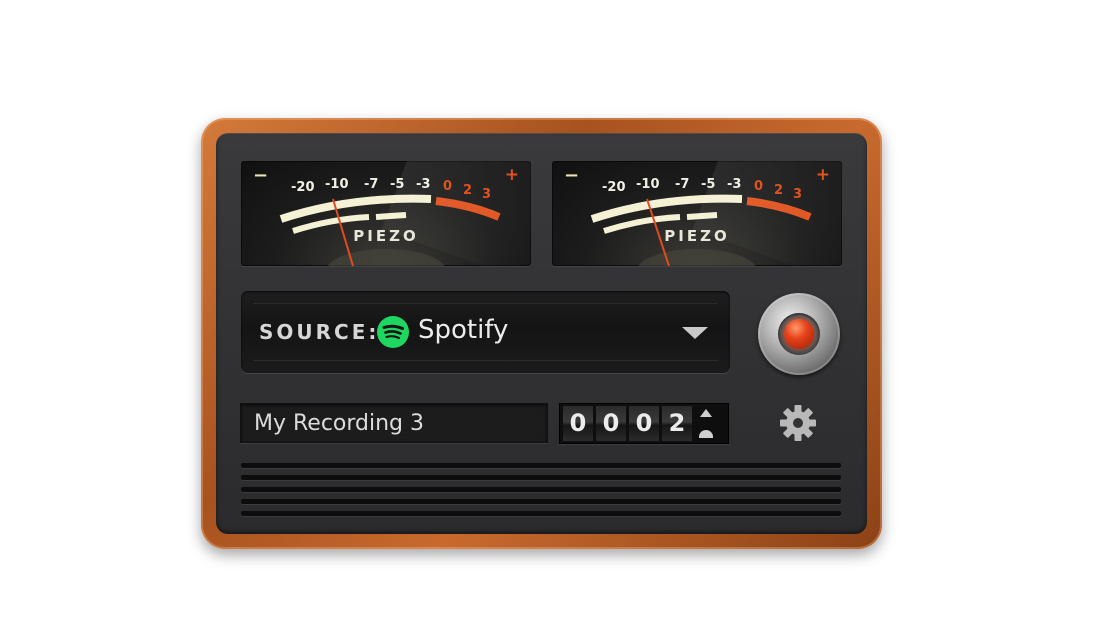 Image resolution: width=1103 pixels, height=640 pixels. I want to click on source-selector: SOURCE: Spotify, so click(485, 332).